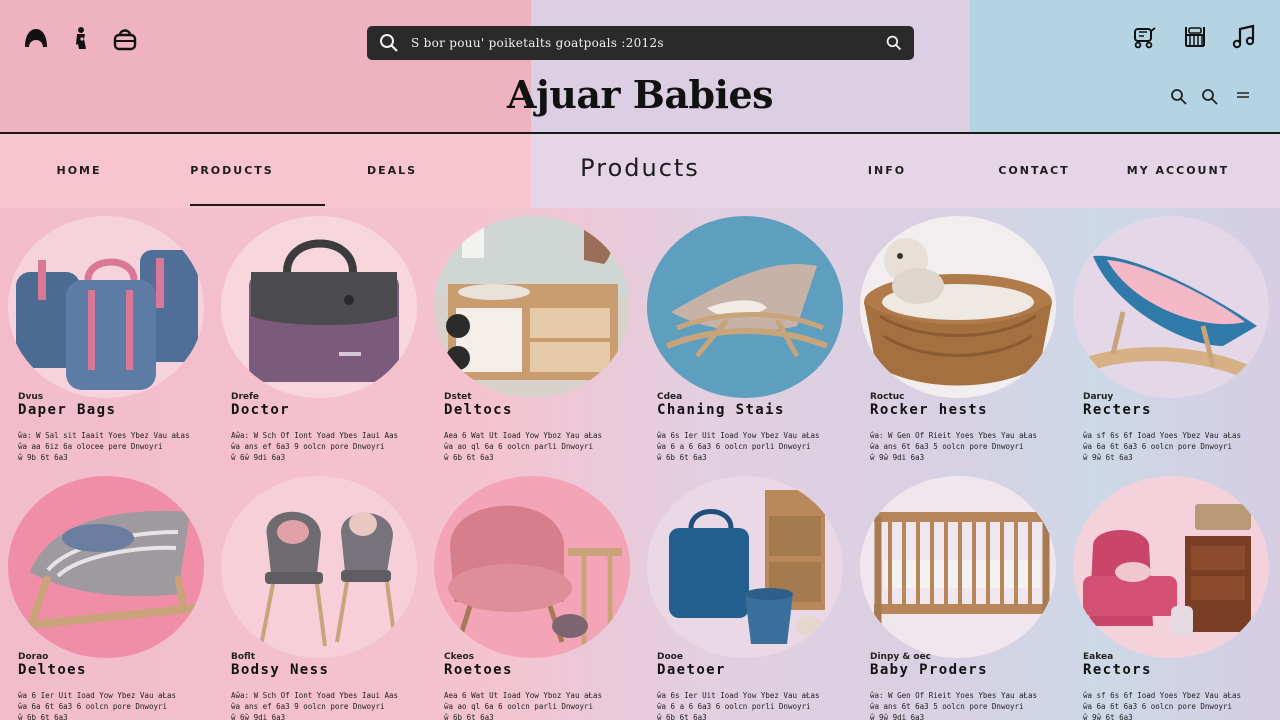  Describe the element at coordinates (1144, 37) in the screenshot. I see `stroller-icon` at that location.